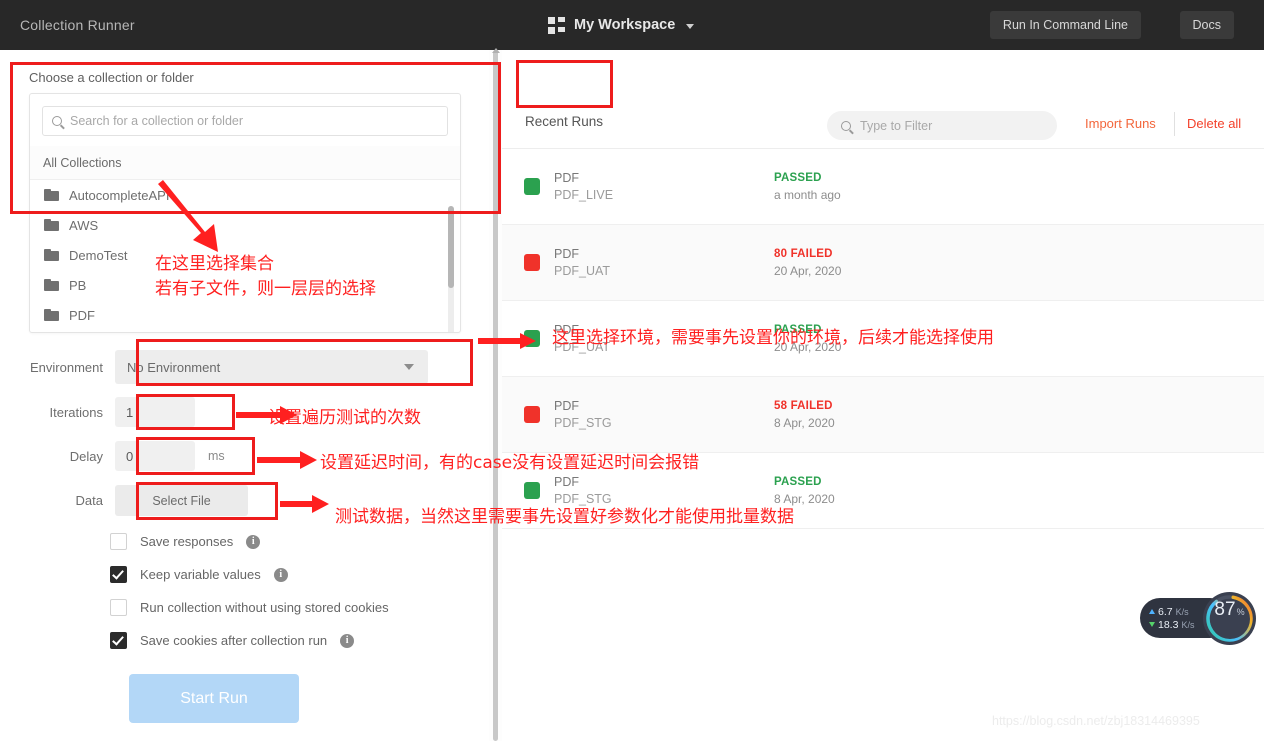 The image size is (1264, 741). I want to click on run-row: PDF PDF_STG 58 FAILED 8 Apr, 2020, so click(883, 415).